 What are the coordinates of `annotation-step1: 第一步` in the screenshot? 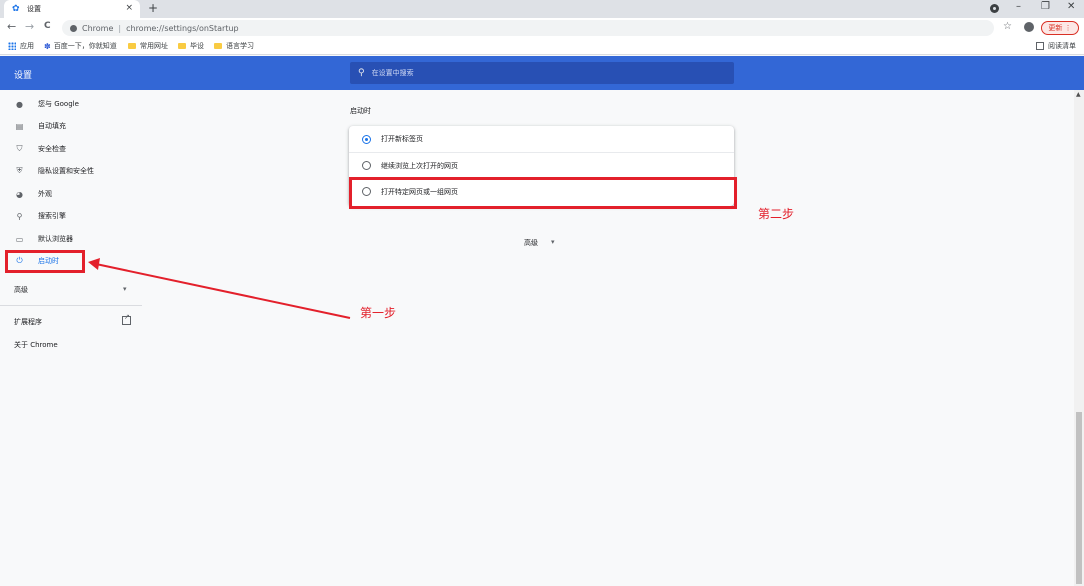 It's located at (378, 313).